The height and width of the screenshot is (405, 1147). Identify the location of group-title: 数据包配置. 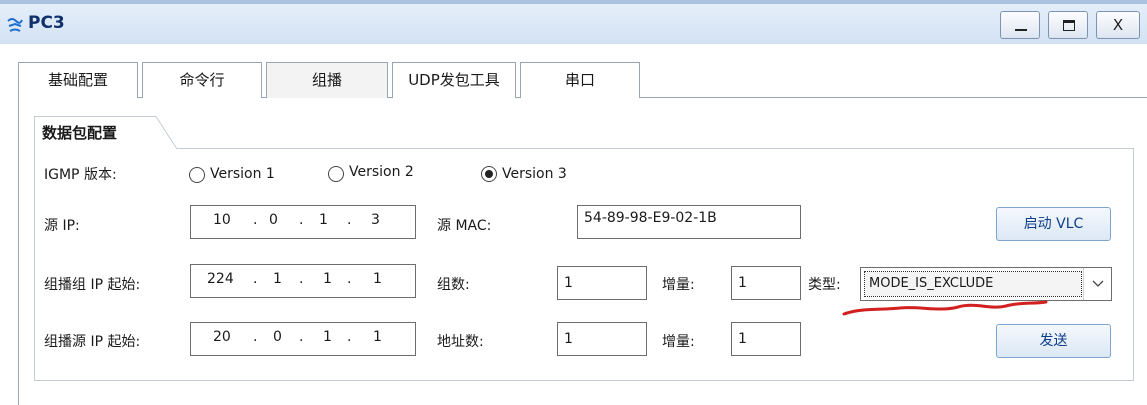
(80, 133).